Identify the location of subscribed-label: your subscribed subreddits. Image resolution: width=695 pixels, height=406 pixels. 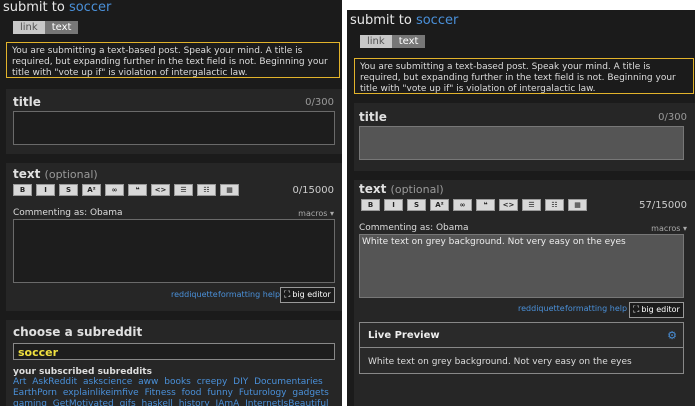
(82, 372).